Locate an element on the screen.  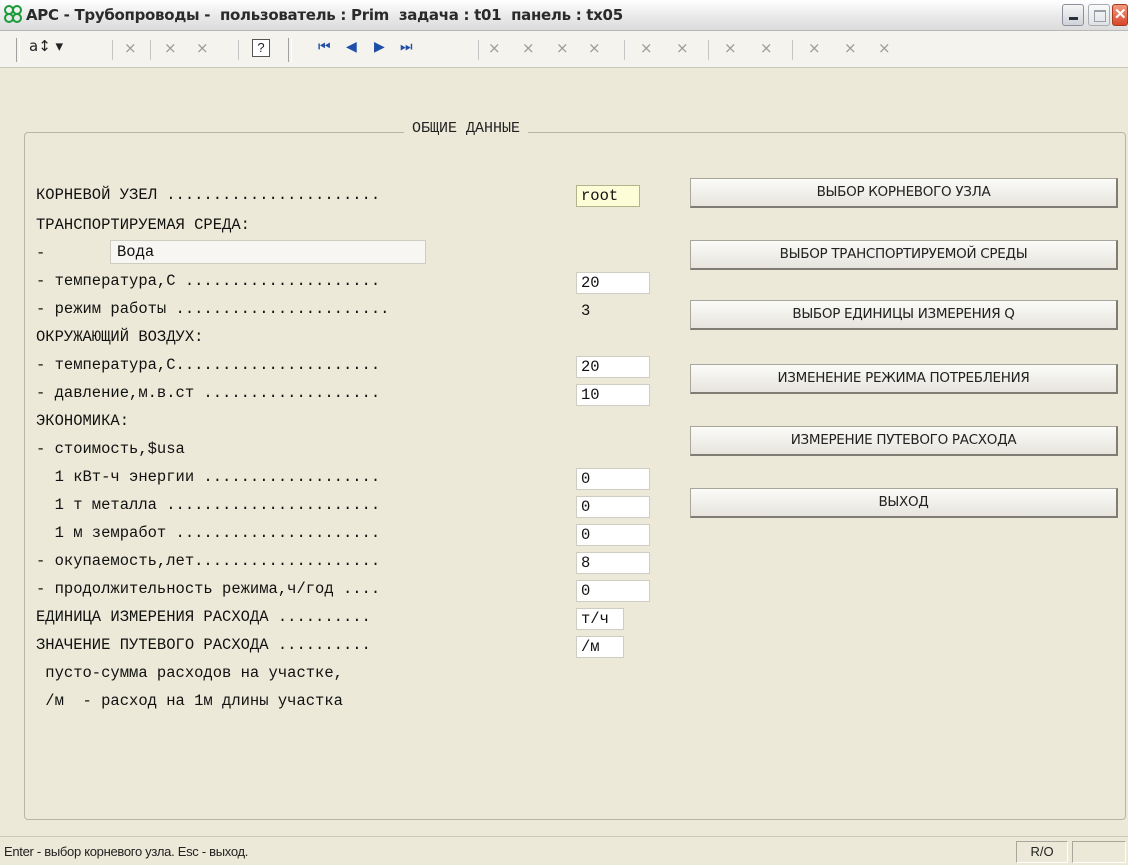
duration-field: 0 is located at coordinates (613, 591).